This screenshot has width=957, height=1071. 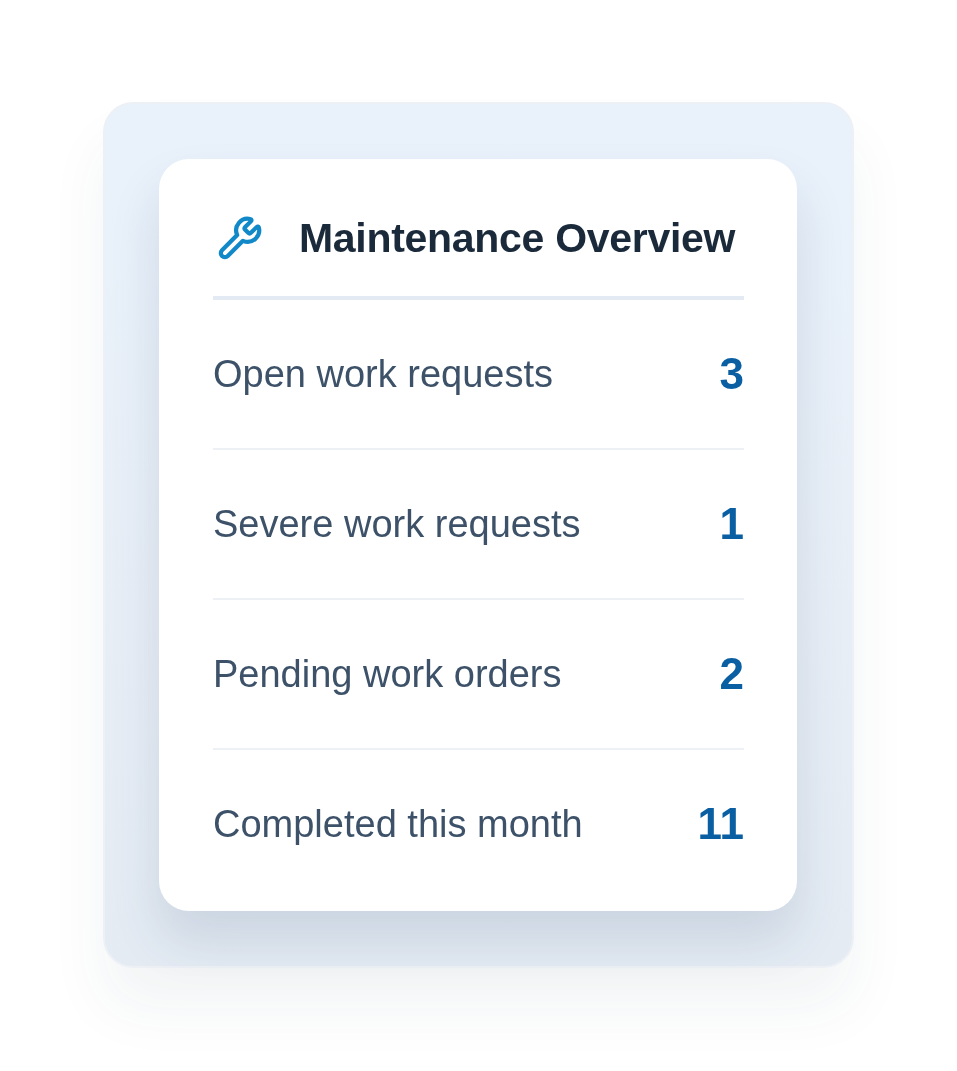 What do you see at coordinates (383, 374) in the screenshot?
I see `stat-label: Open work requests` at bounding box center [383, 374].